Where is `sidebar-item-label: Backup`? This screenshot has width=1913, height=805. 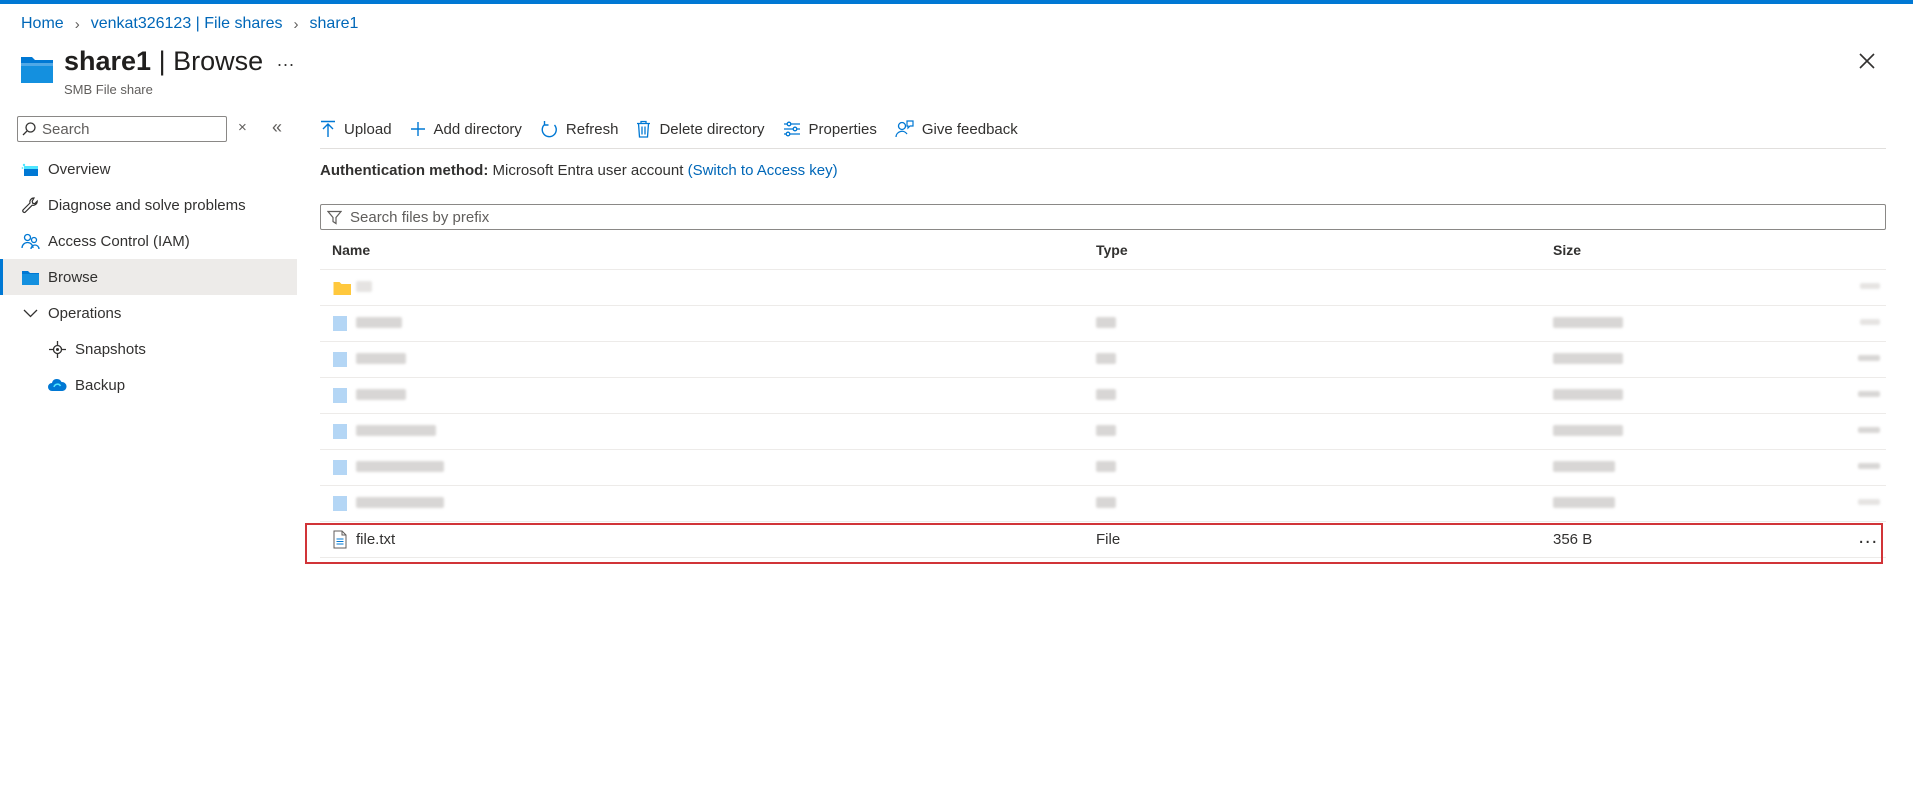 sidebar-item-label: Backup is located at coordinates (100, 385).